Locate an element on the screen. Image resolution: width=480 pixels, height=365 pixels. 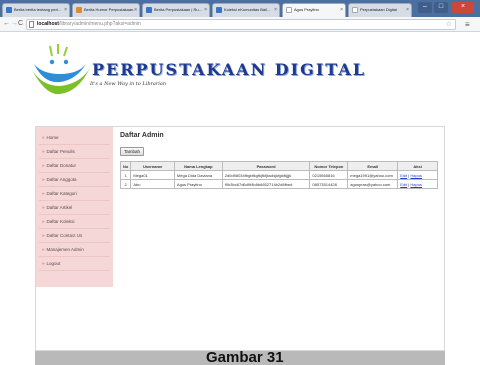
forward-icon: → is located at coordinates (14, 23).